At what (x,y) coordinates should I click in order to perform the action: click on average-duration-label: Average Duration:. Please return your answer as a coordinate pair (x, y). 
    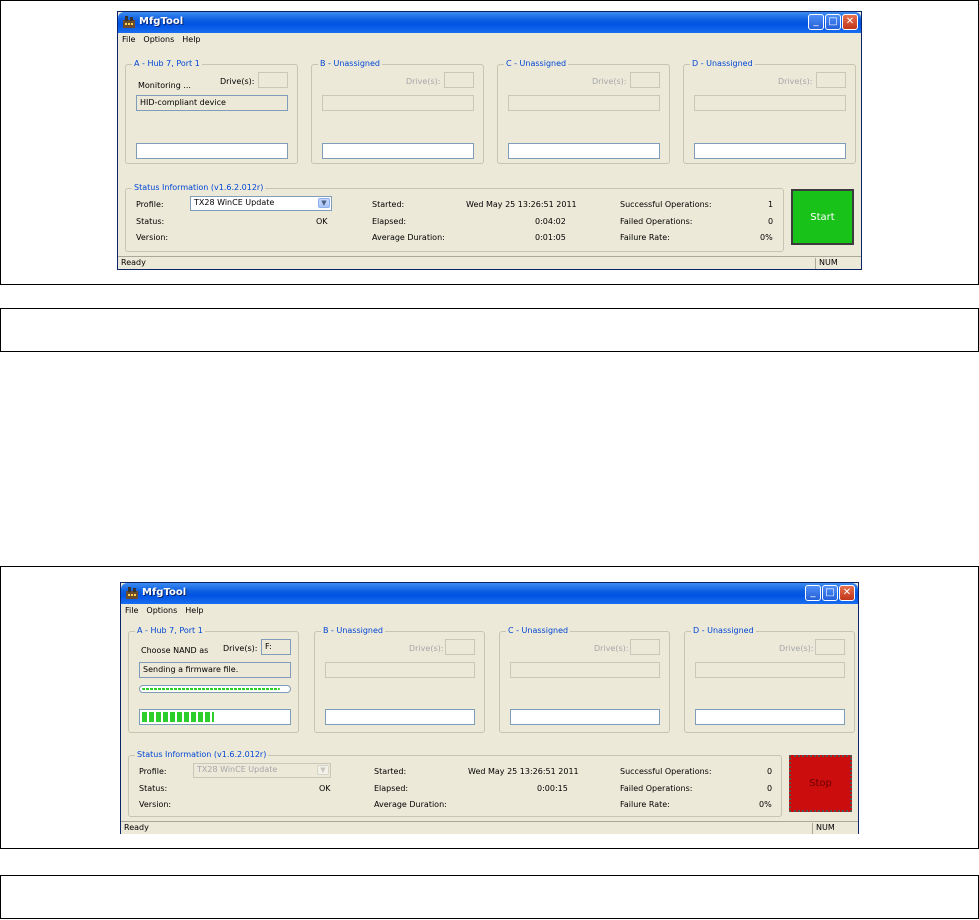
    Looking at the image, I should click on (408, 237).